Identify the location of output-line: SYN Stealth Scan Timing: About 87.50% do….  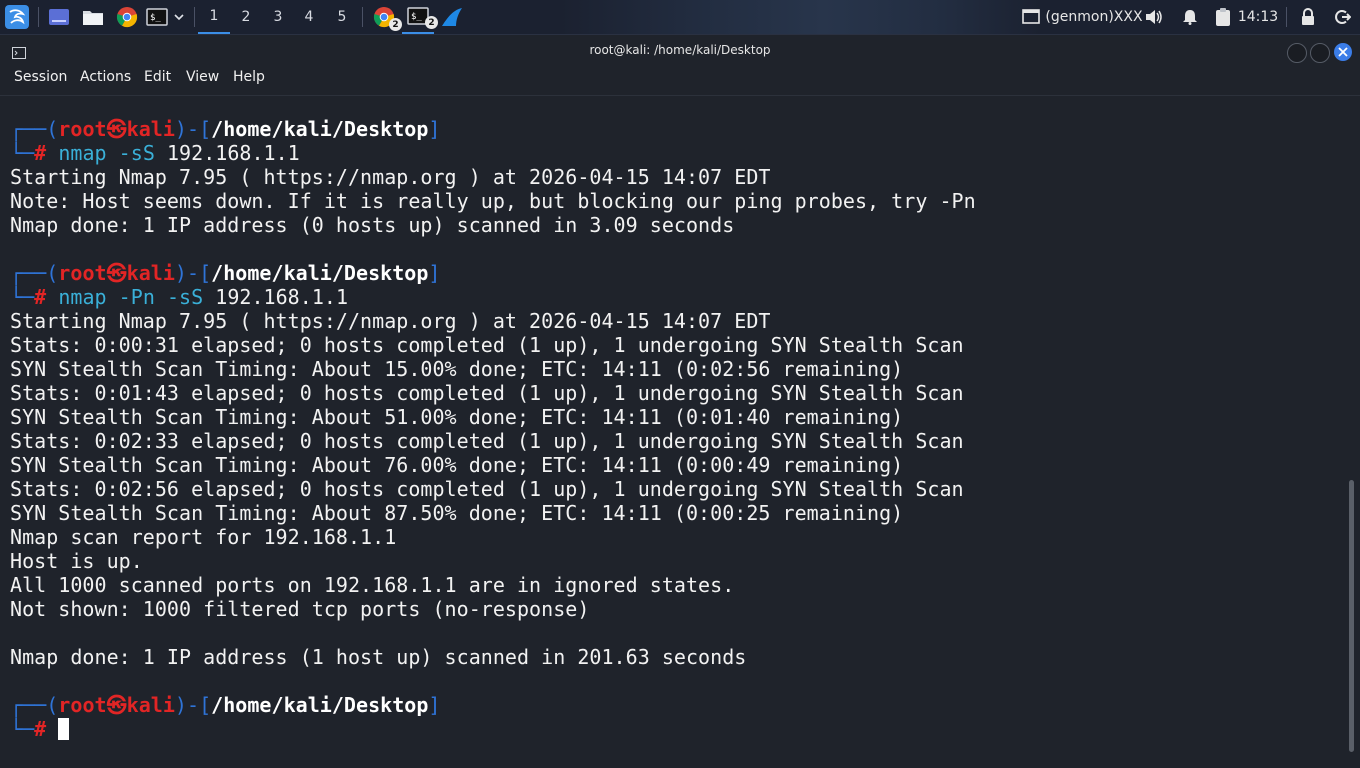
(457, 513).